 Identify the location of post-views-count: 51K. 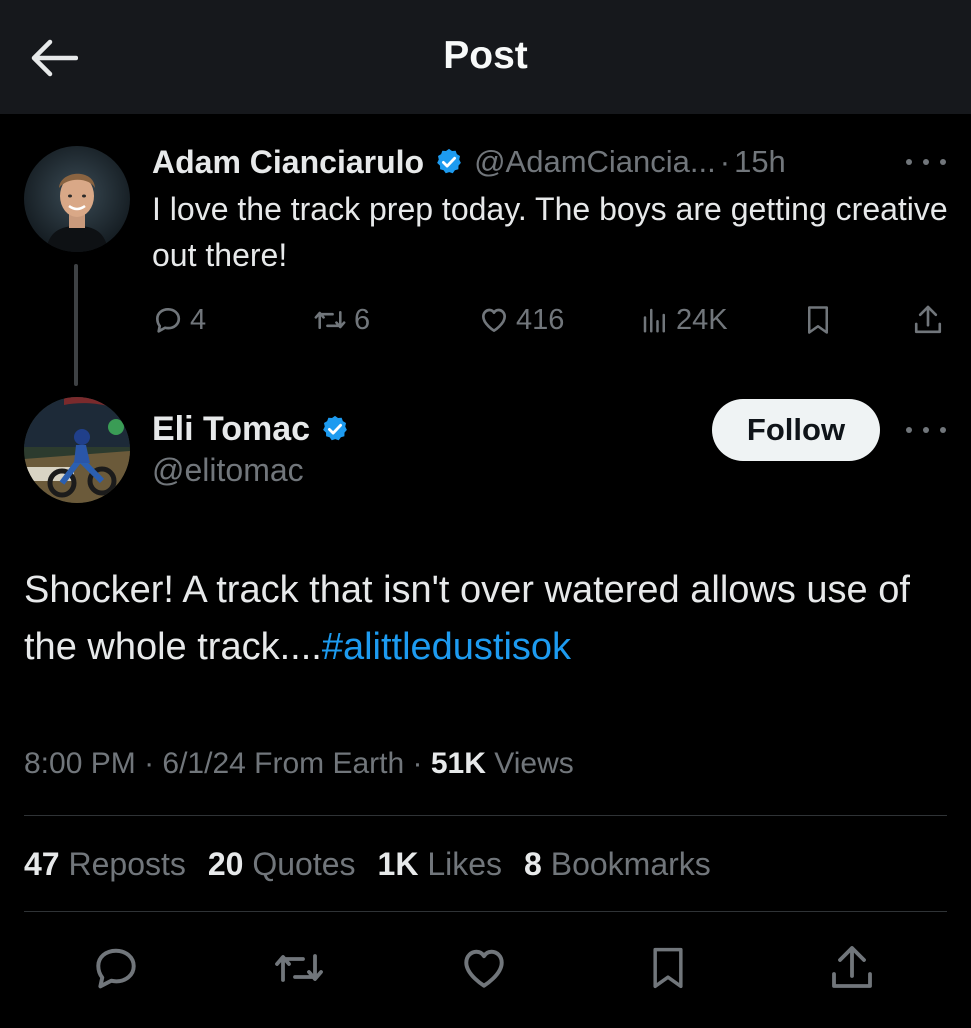
(458, 763).